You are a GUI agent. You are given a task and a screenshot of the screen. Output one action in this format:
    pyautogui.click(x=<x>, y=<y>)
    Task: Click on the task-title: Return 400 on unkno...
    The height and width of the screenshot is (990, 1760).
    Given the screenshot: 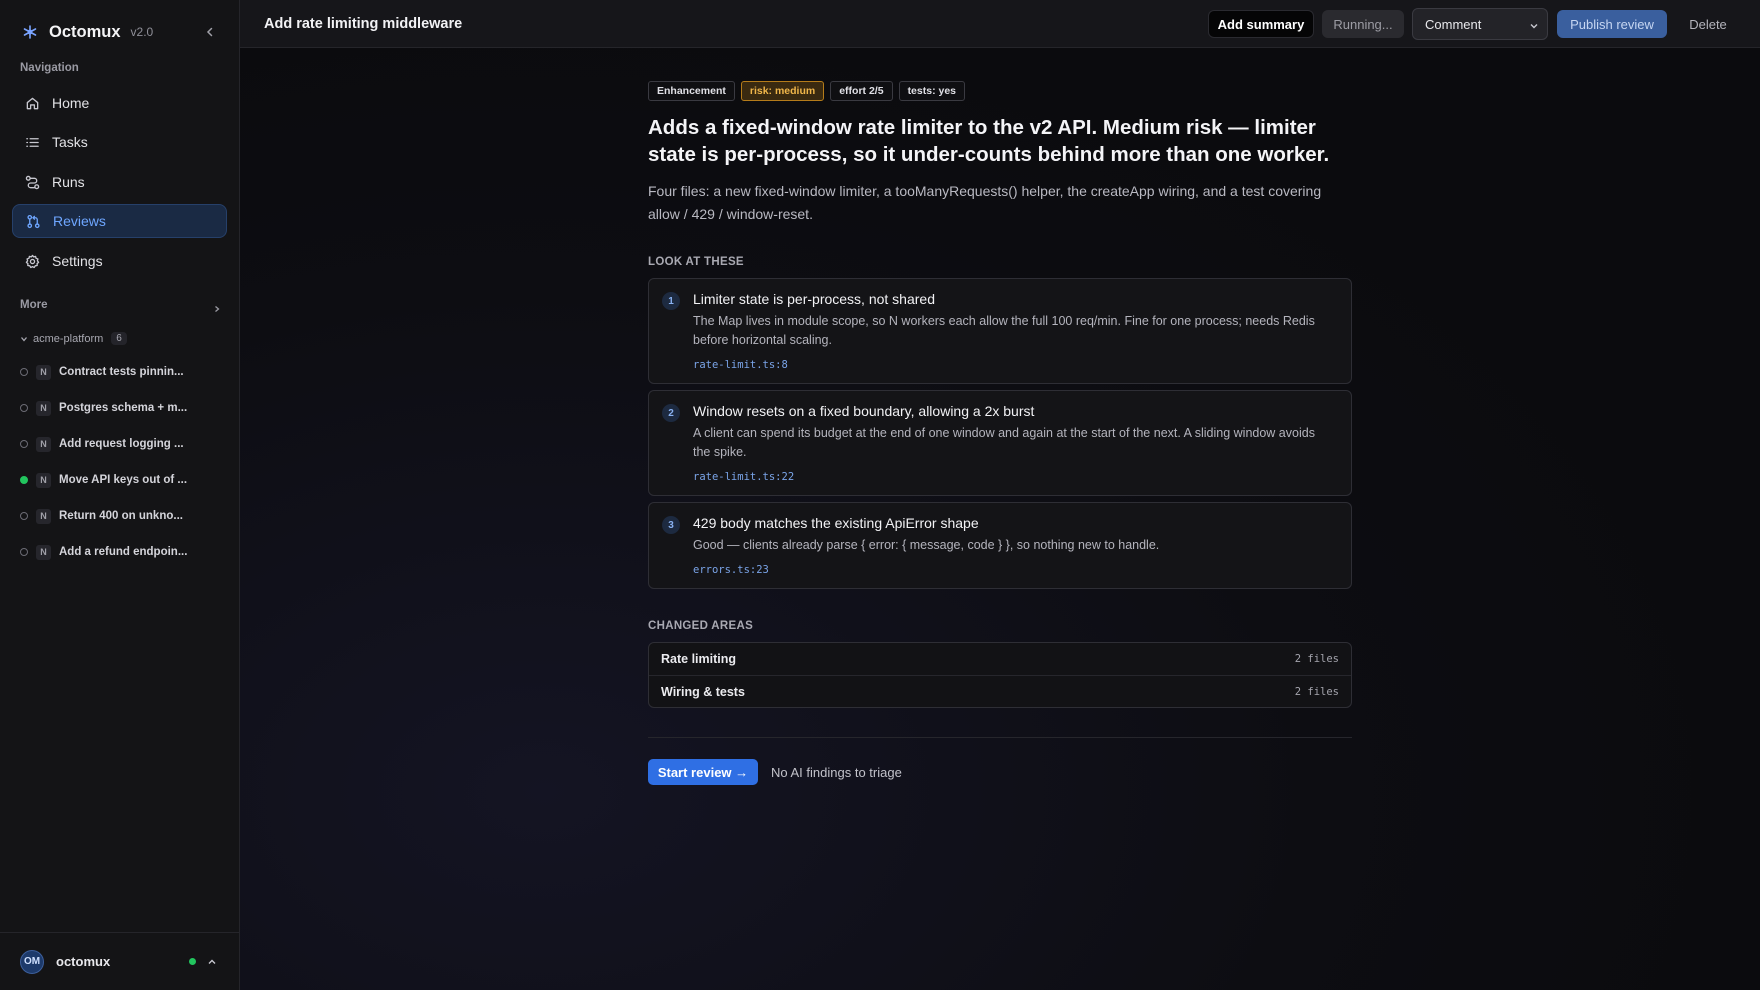 What is the action you would take?
    pyautogui.click(x=121, y=516)
    